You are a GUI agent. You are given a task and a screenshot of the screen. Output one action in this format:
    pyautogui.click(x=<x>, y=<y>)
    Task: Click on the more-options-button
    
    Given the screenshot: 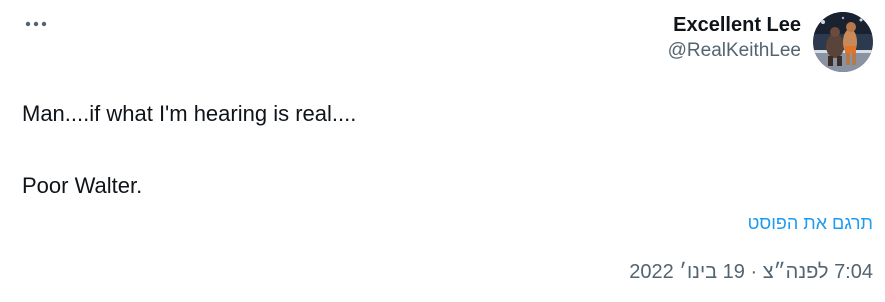 What is the action you would take?
    pyautogui.click(x=36, y=24)
    